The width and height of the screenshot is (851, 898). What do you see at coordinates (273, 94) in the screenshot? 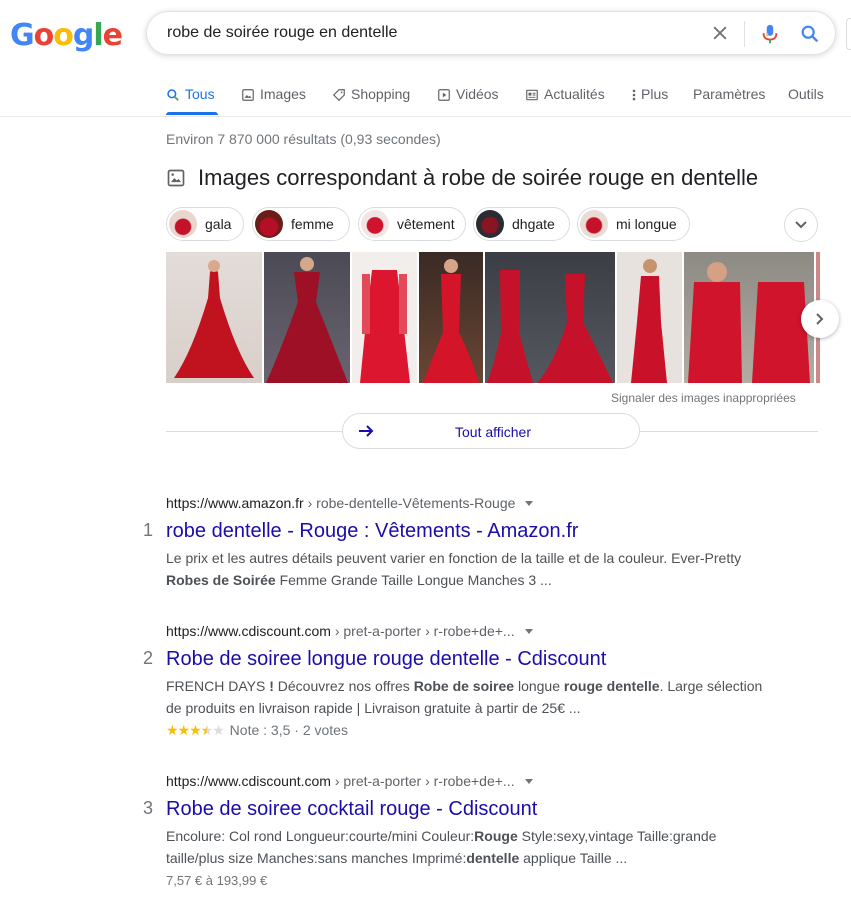
I see `tab-images: Images` at bounding box center [273, 94].